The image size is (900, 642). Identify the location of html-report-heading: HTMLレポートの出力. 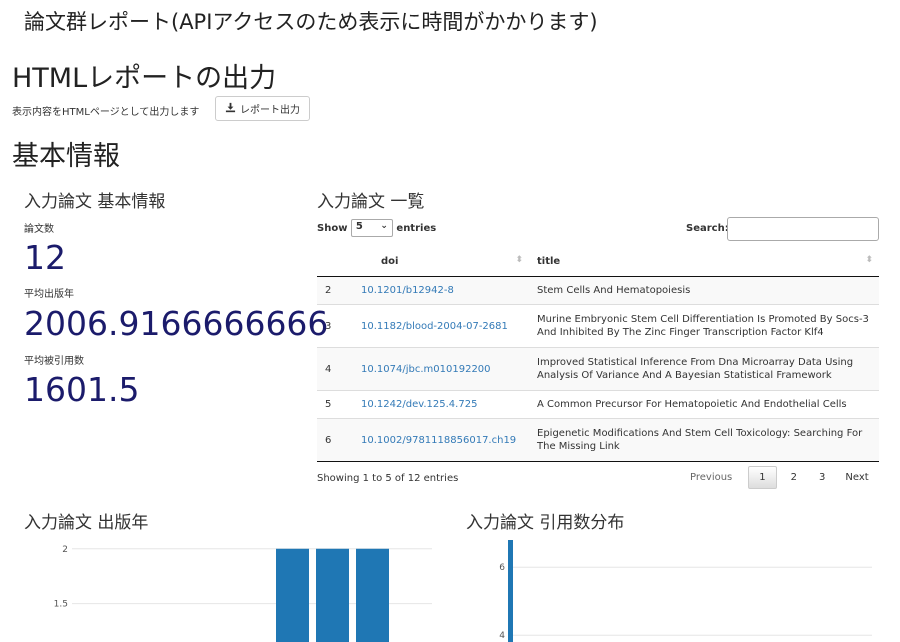
(144, 78).